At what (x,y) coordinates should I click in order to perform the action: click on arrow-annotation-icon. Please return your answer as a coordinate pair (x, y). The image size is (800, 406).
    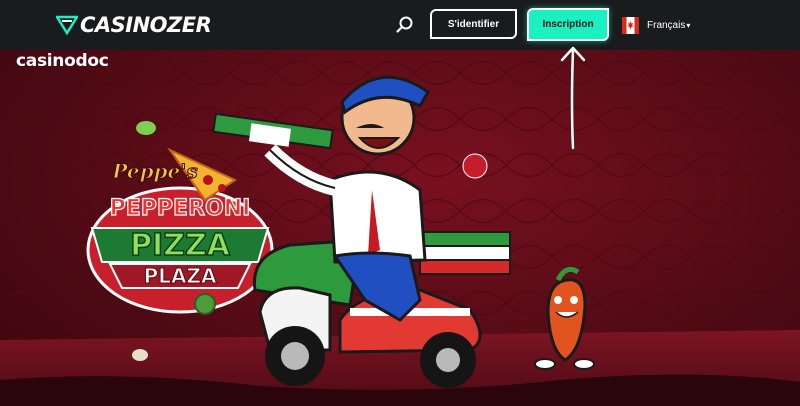
    Looking at the image, I should click on (573, 98).